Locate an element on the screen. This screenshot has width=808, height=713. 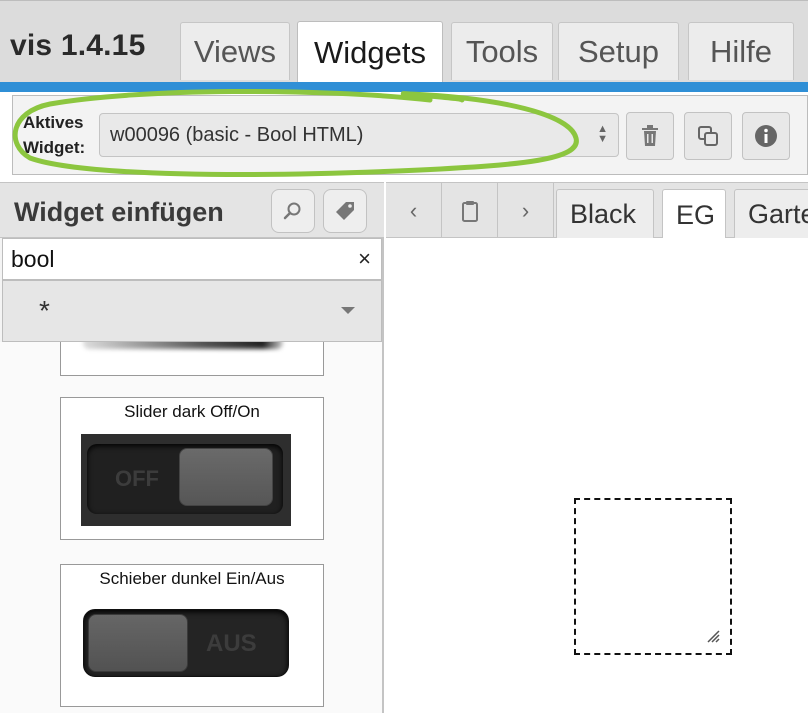
insert-panel-header: Widget einfügen is located at coordinates (192, 210).